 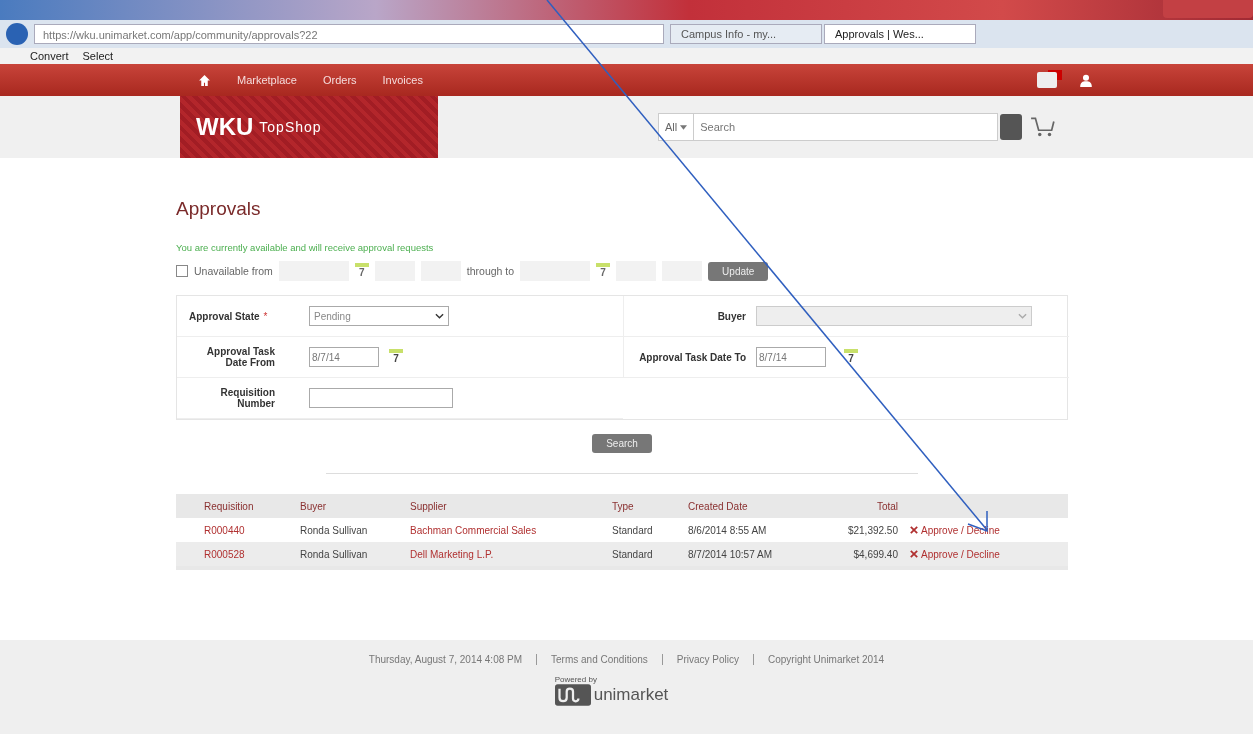 What do you see at coordinates (429, 506) in the screenshot?
I see `column-header: Supplier` at bounding box center [429, 506].